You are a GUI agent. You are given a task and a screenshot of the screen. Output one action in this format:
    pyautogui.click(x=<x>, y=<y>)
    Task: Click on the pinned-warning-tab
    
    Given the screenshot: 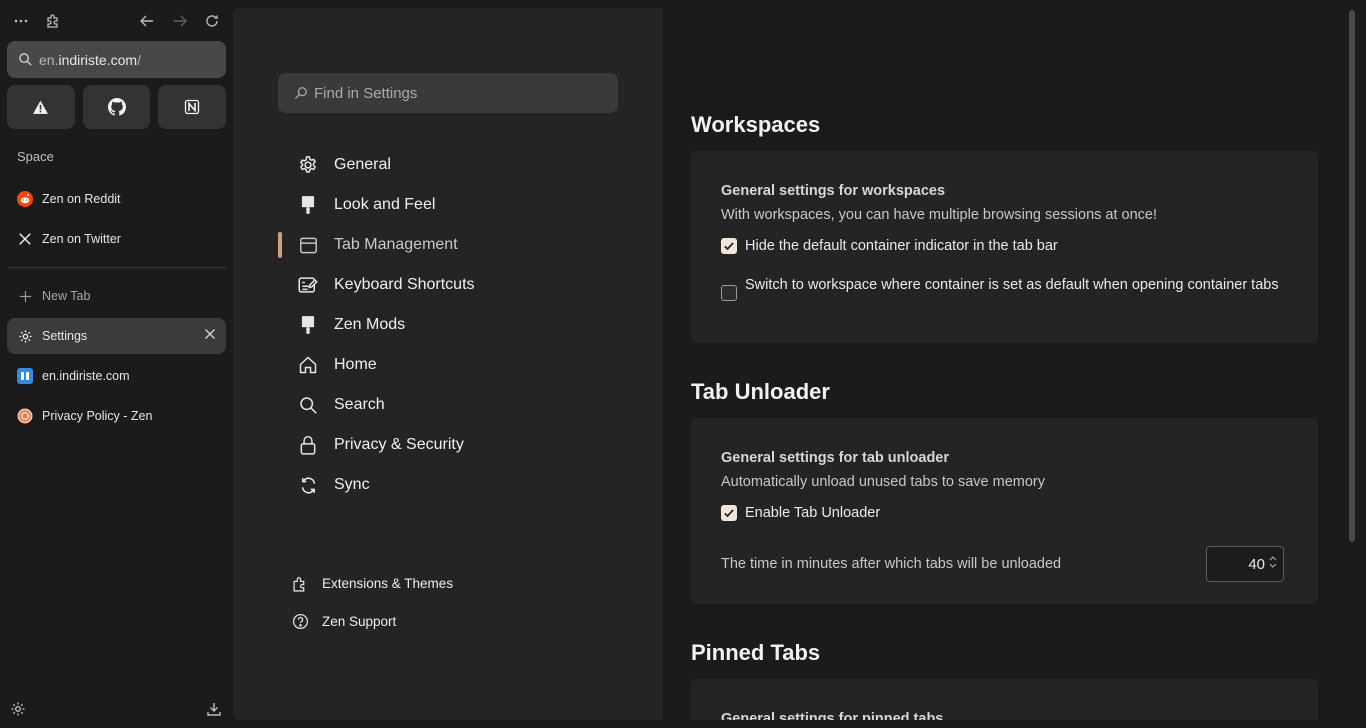 What is the action you would take?
    pyautogui.click(x=41, y=107)
    